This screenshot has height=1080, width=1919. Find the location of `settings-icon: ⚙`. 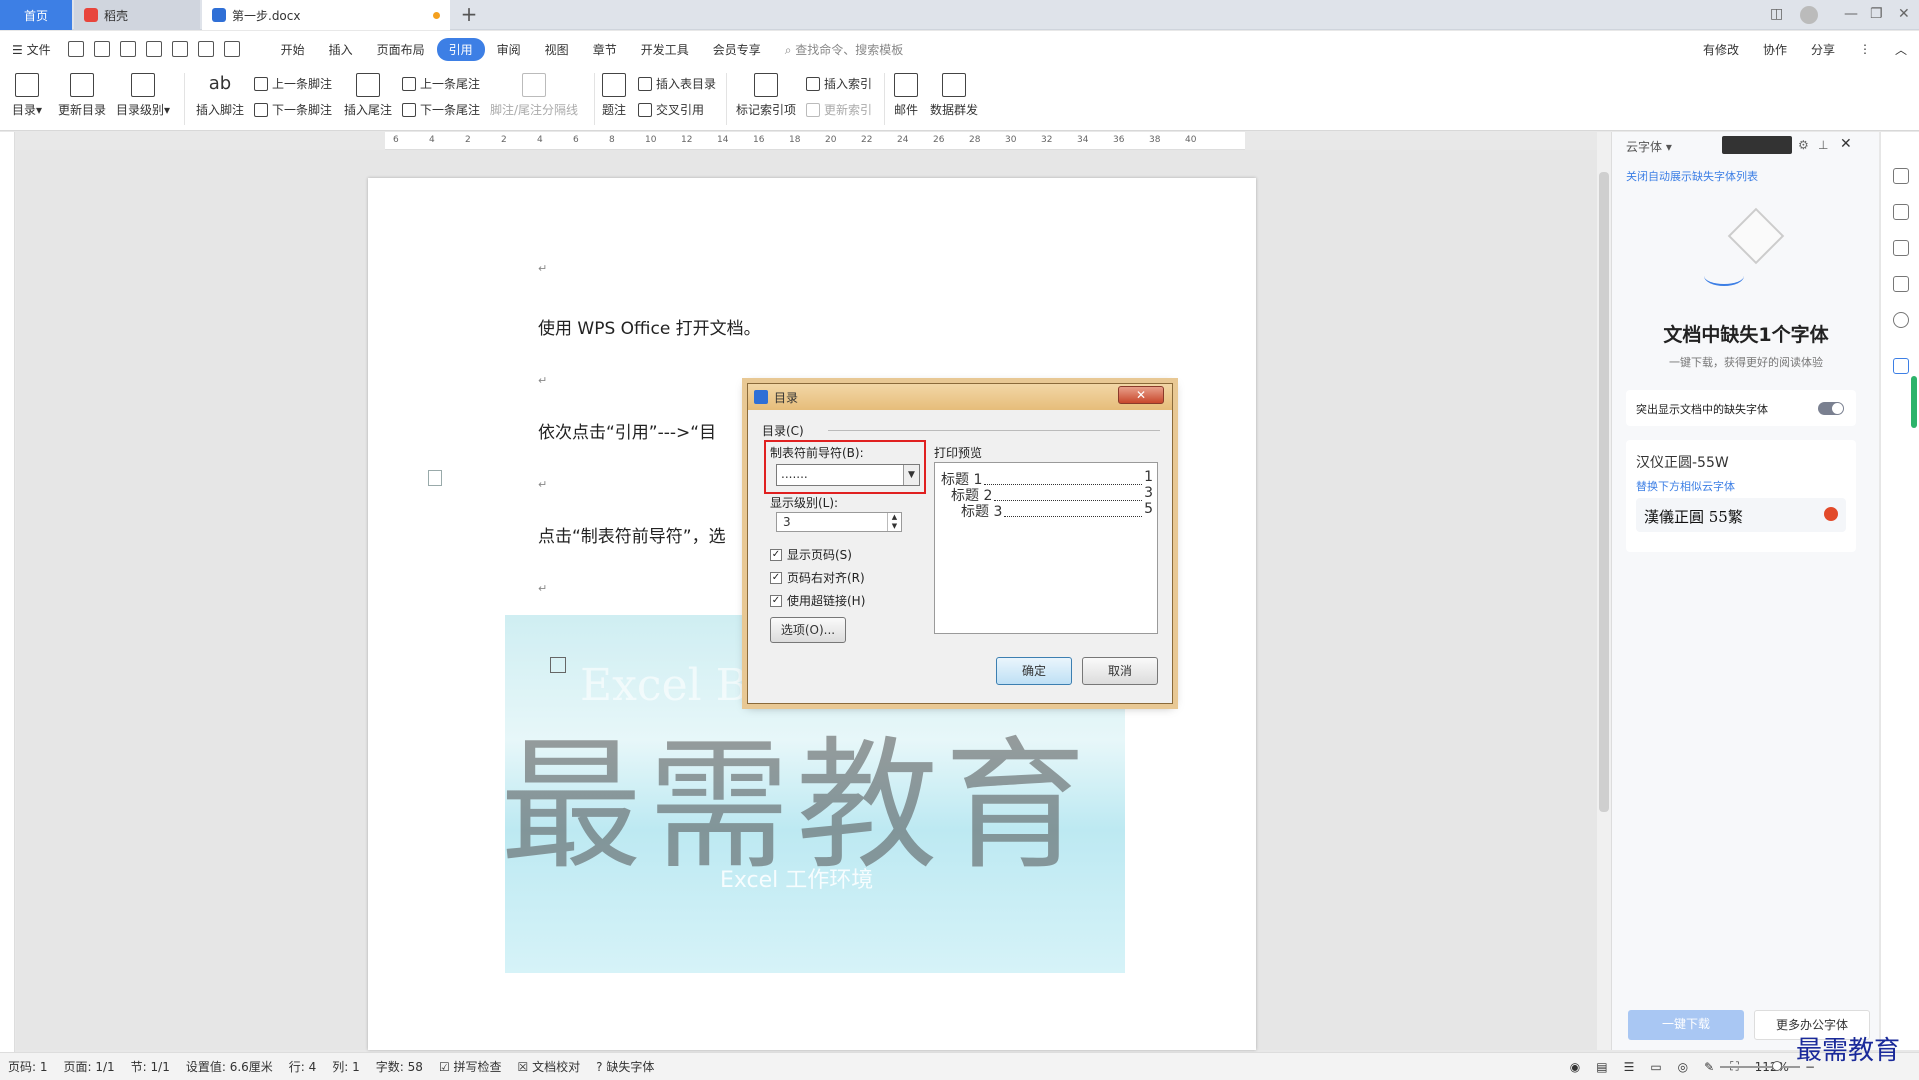

settings-icon: ⚙ is located at coordinates (1803, 145).